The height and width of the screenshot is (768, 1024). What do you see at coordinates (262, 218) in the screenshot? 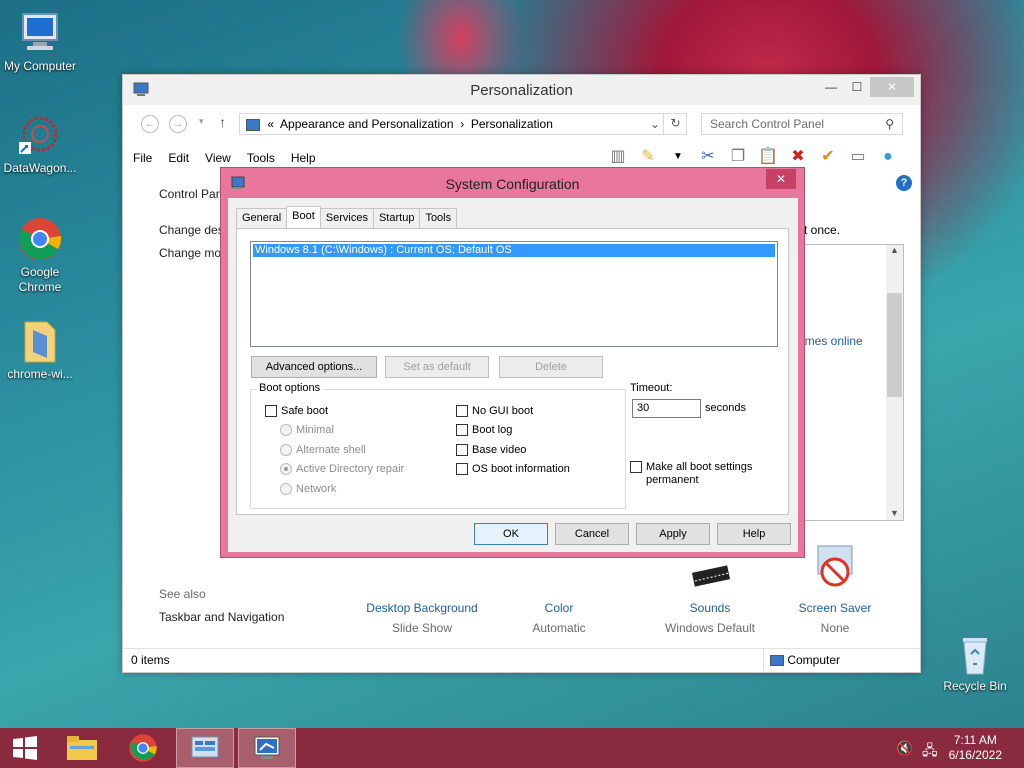
I see `tab-general: General` at bounding box center [262, 218].